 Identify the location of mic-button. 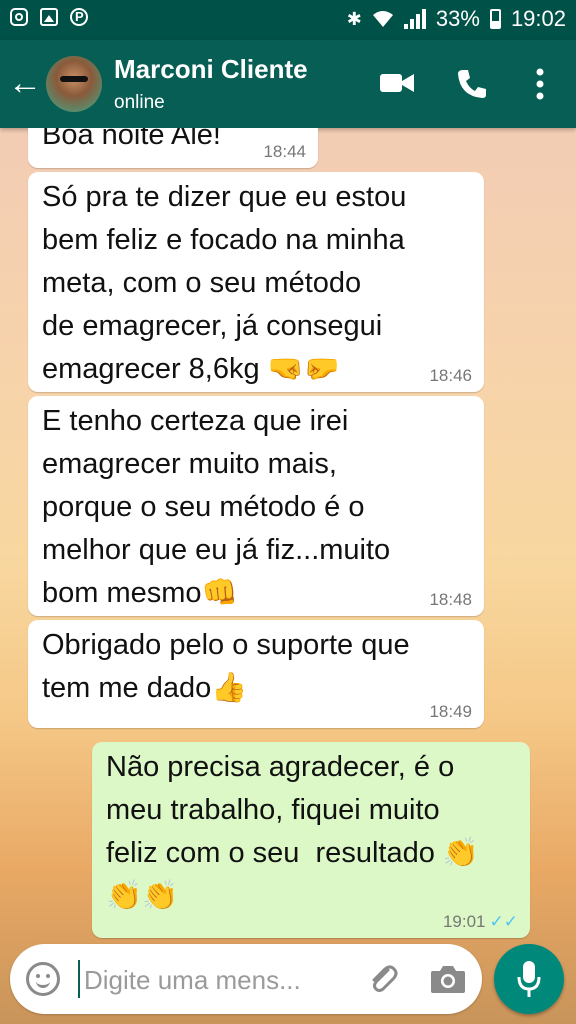
(529, 979).